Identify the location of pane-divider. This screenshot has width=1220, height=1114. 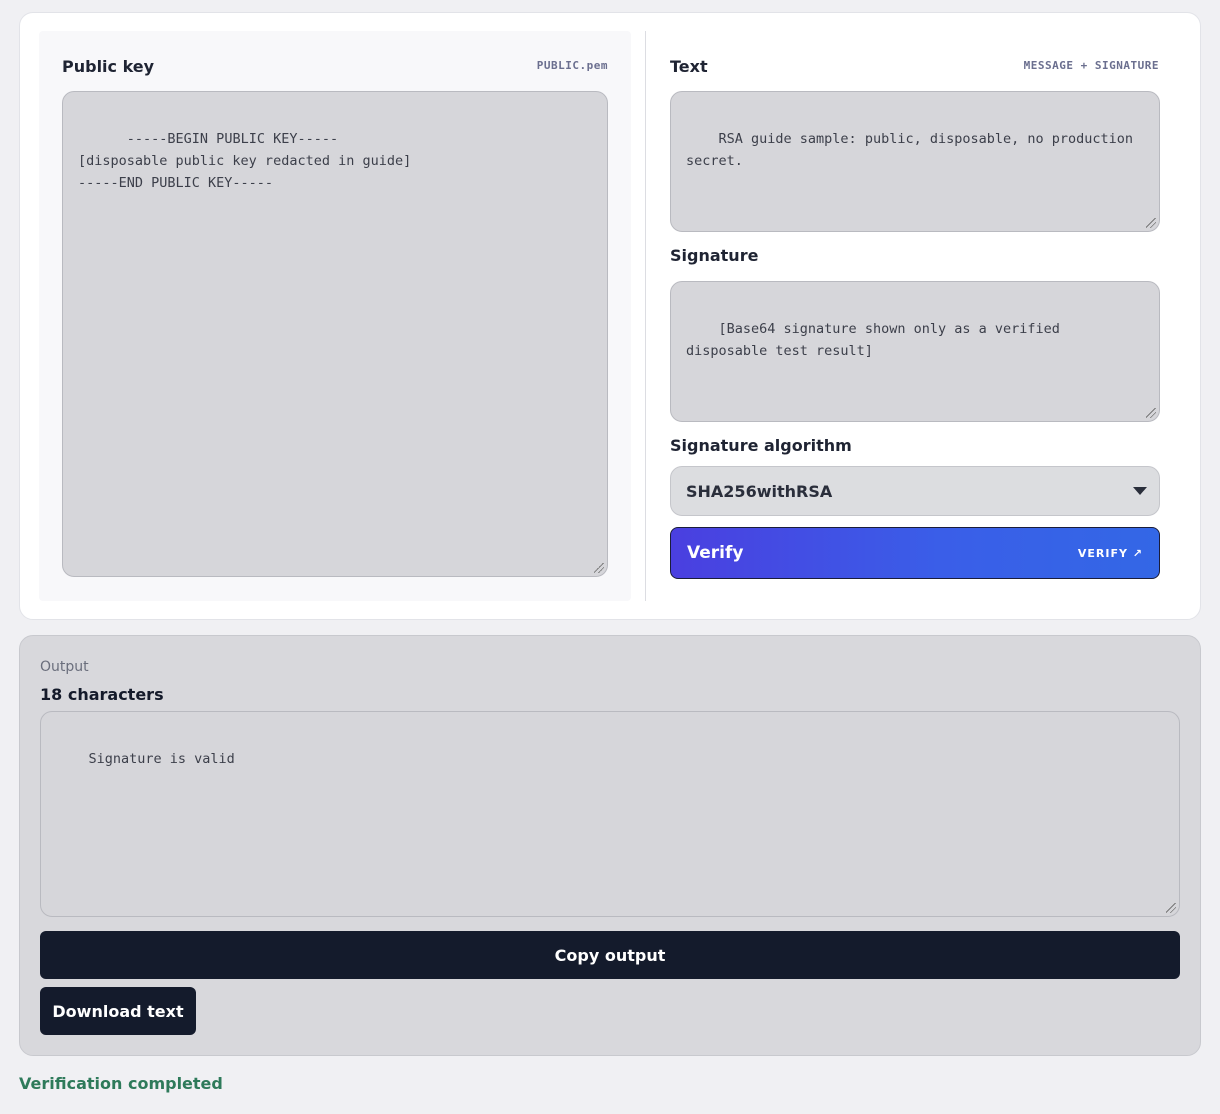
(645, 316).